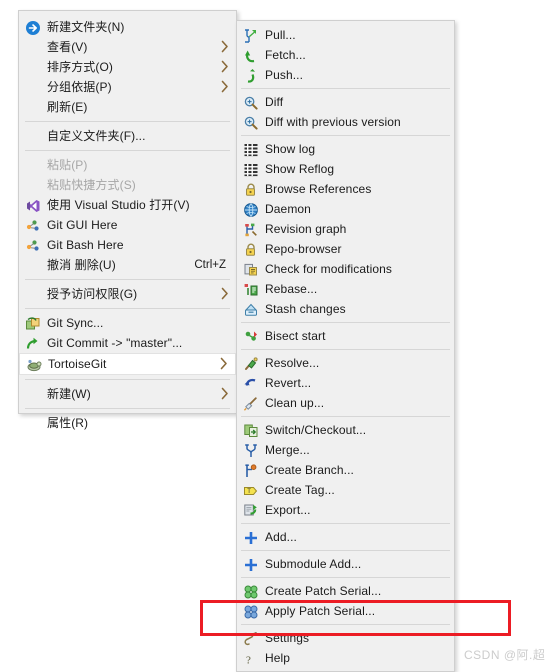  What do you see at coordinates (92, 294) in the screenshot?
I see `menu-item-label: 授予访问权限(G)` at bounding box center [92, 294].